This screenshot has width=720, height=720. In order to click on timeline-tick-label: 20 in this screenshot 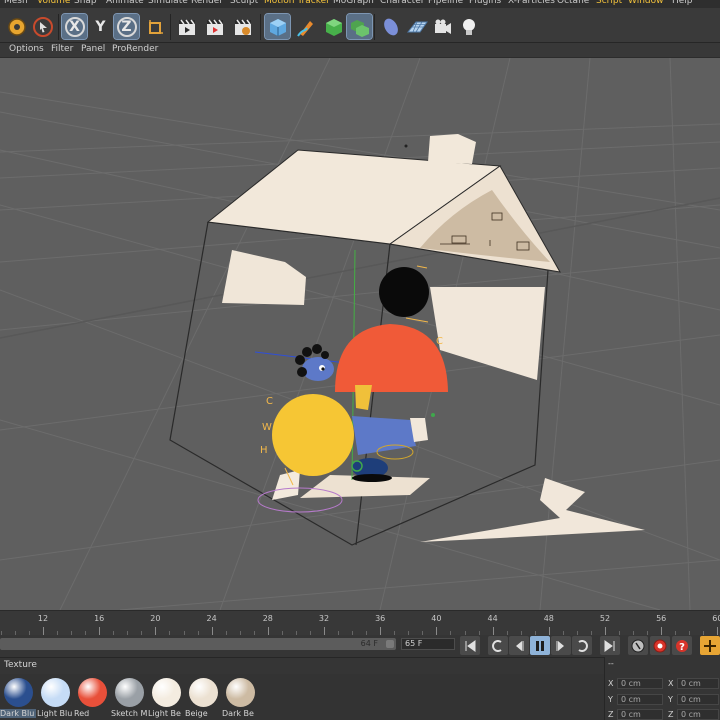, I will do `click(155, 618)`.